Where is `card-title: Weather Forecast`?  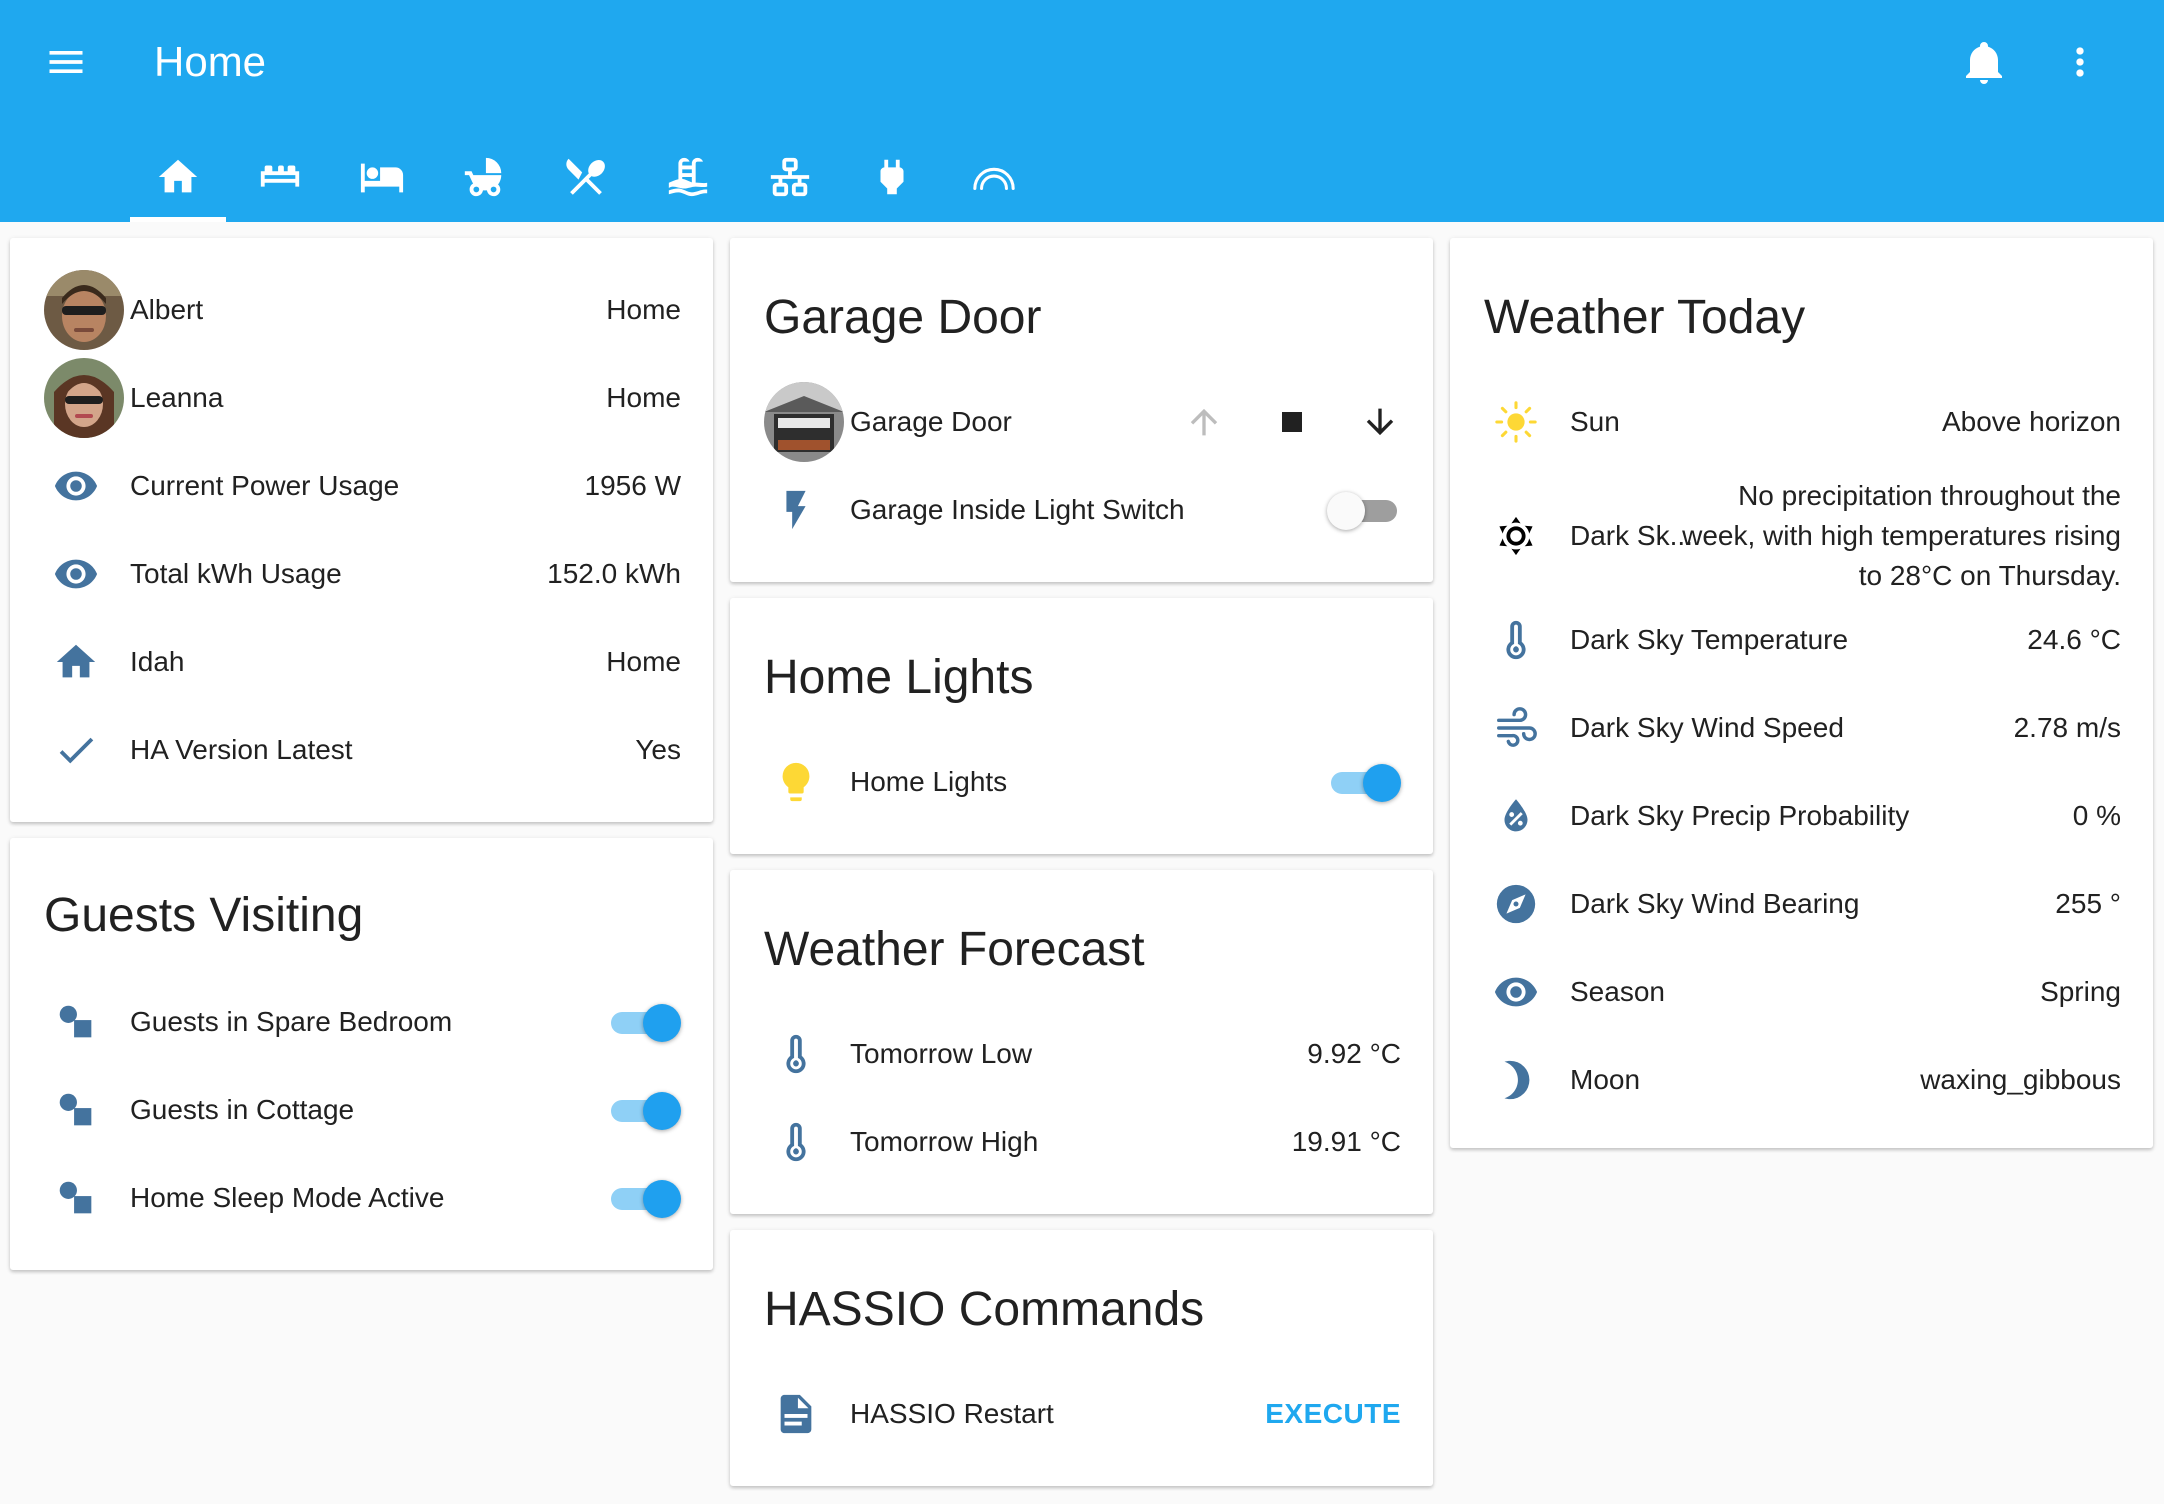 card-title: Weather Forecast is located at coordinates (954, 949).